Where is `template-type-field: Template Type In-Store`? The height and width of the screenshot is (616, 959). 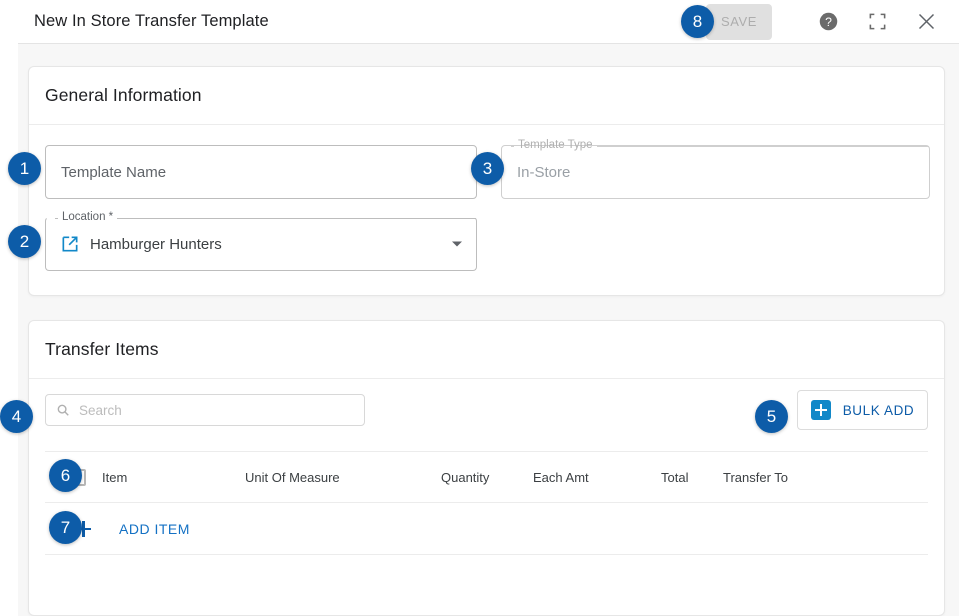
template-type-field: Template Type In-Store is located at coordinates (715, 169).